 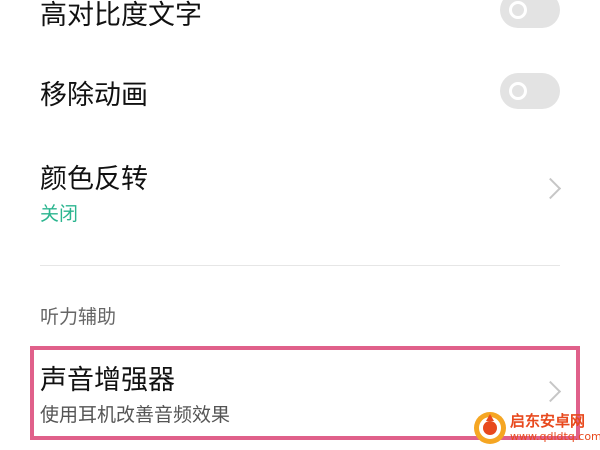 I want to click on high-contrast-row: 高对比度文字, so click(x=300, y=20).